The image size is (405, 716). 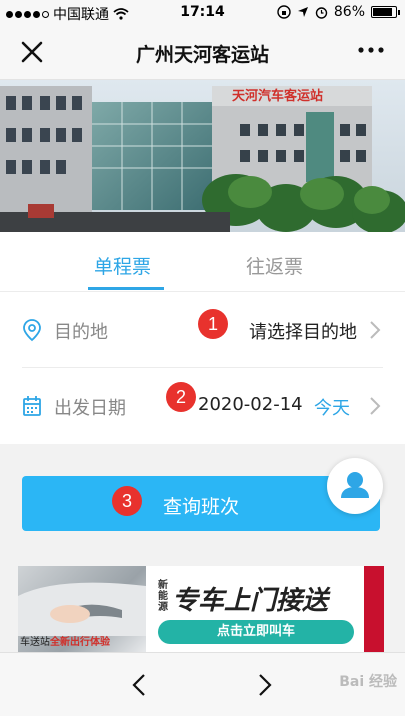 I want to click on tab-round-trip: 往返票, so click(x=274, y=265).